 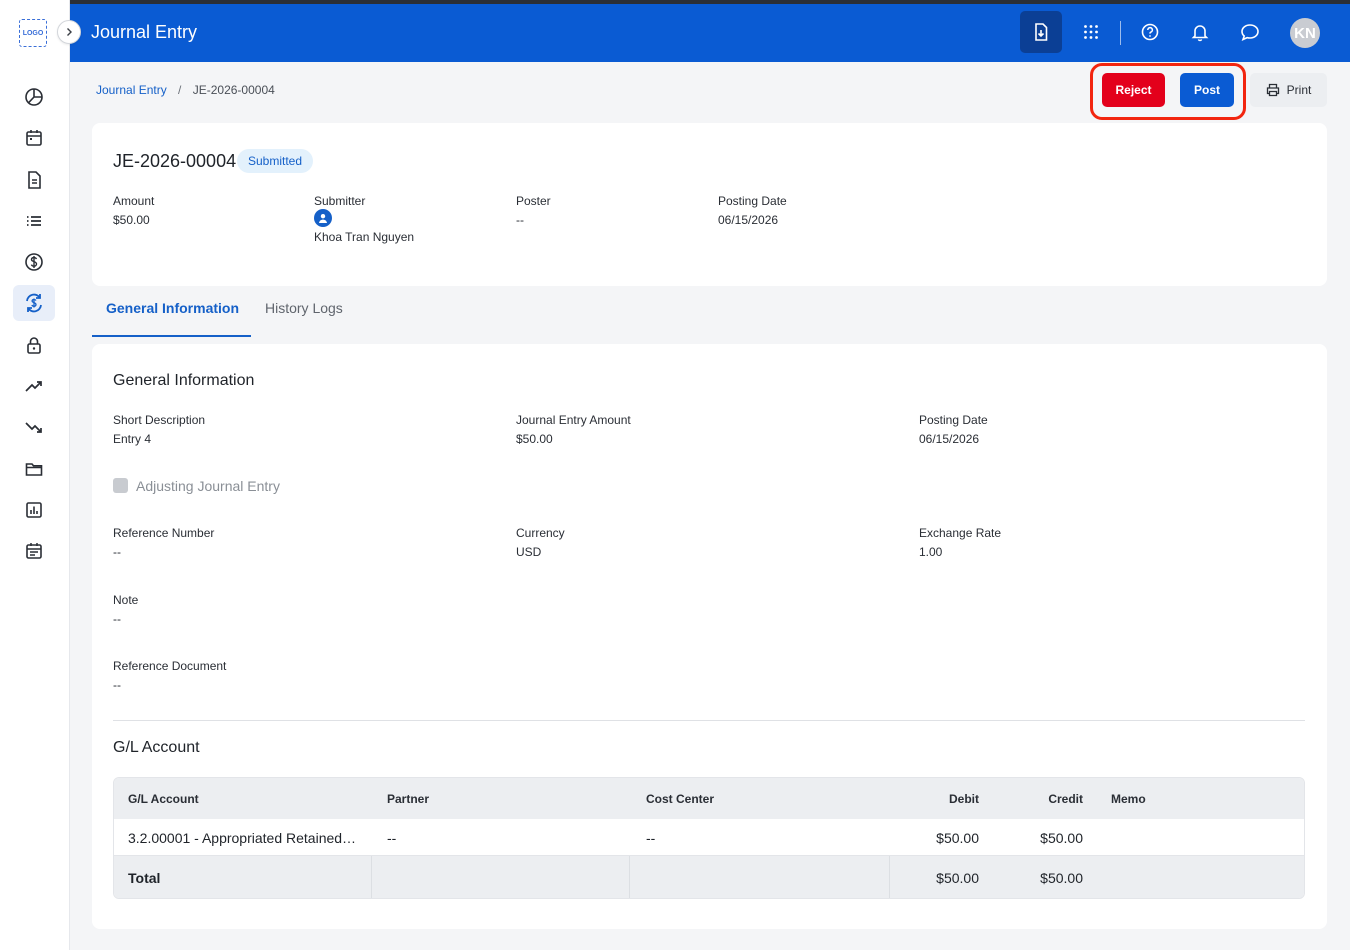 I want to click on download-document-button, so click(x=1041, y=32).